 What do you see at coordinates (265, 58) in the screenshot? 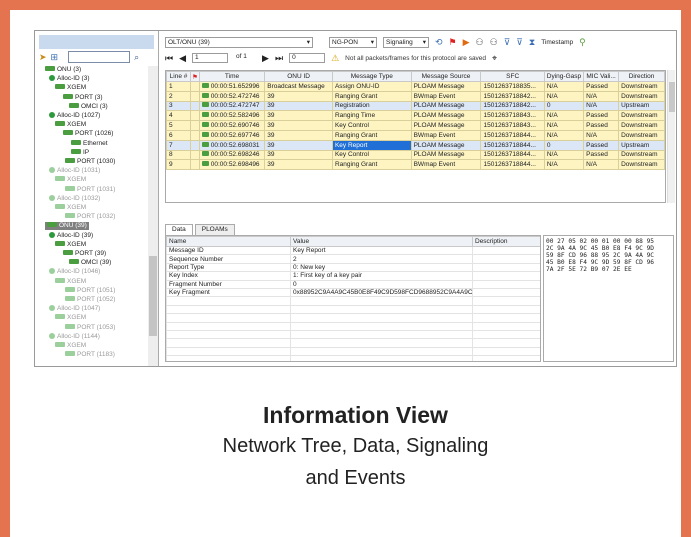
I see `next-page-icon: ▶` at bounding box center [265, 58].